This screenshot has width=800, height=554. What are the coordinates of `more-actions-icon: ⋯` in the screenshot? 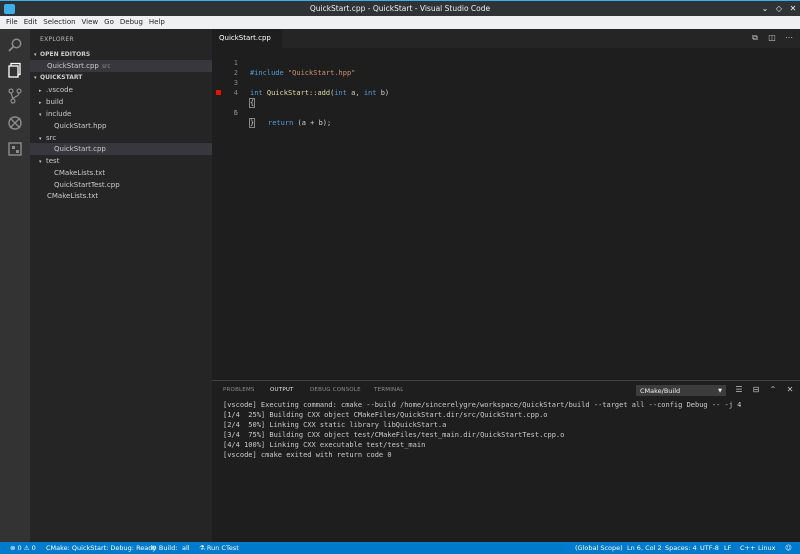 It's located at (789, 38).